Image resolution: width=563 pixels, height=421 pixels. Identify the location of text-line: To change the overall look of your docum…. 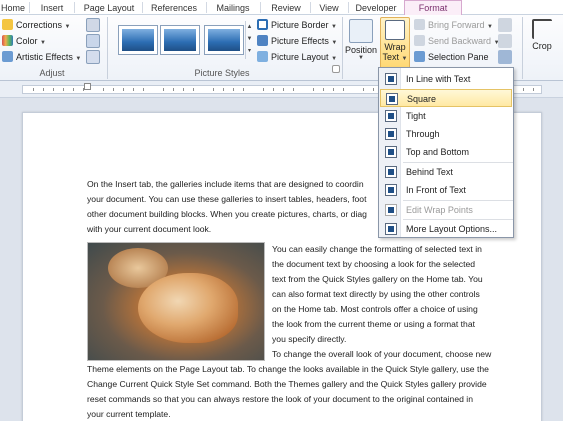
(382, 354).